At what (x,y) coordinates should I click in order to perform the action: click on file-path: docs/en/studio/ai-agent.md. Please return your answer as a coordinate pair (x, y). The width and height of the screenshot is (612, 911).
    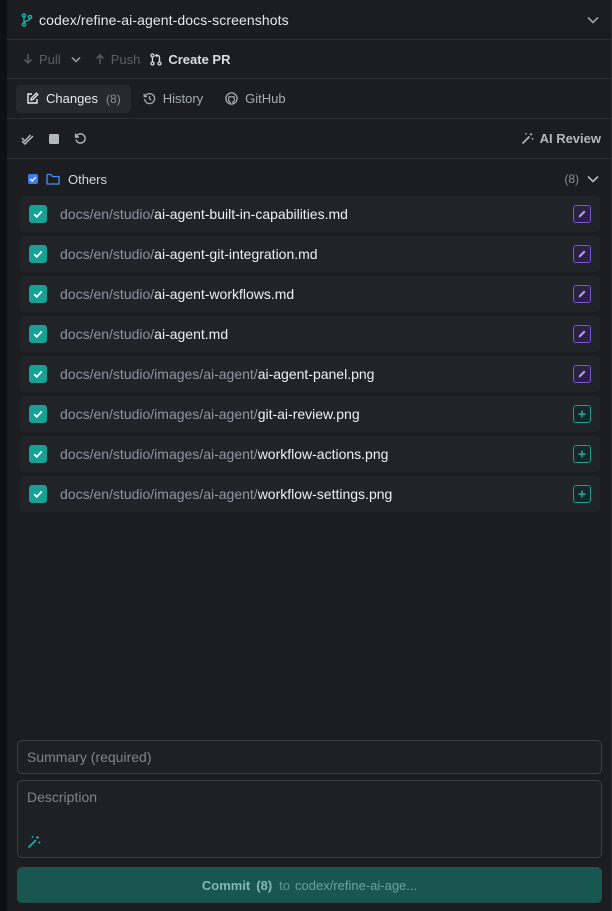
    Looking at the image, I should click on (144, 334).